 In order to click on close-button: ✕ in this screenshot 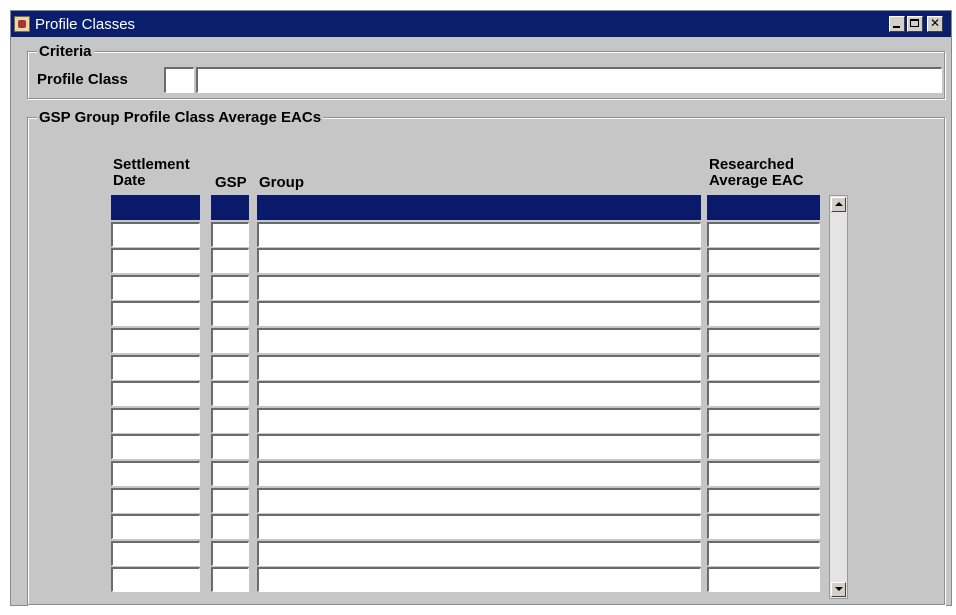, I will do `click(935, 24)`.